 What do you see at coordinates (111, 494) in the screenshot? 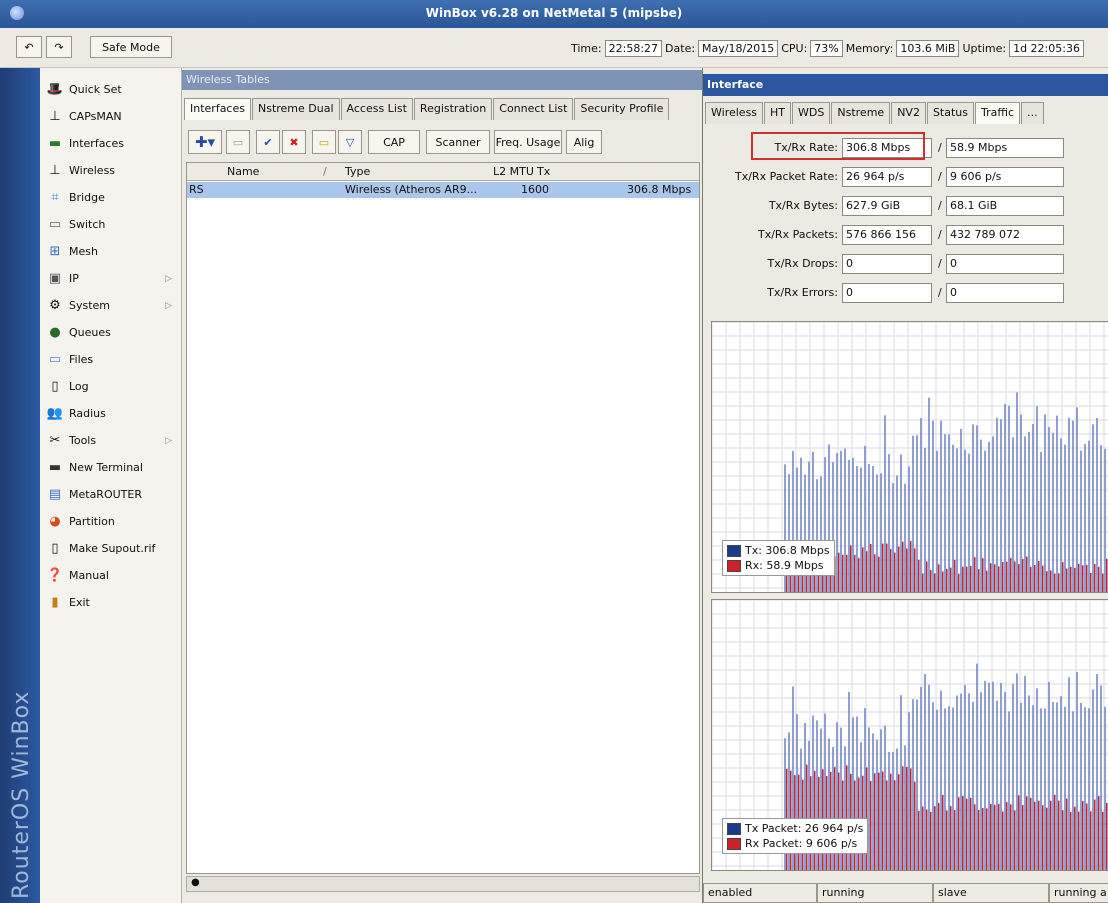
I see `menu-item-metarouter: ▤ MetaROUTER` at bounding box center [111, 494].